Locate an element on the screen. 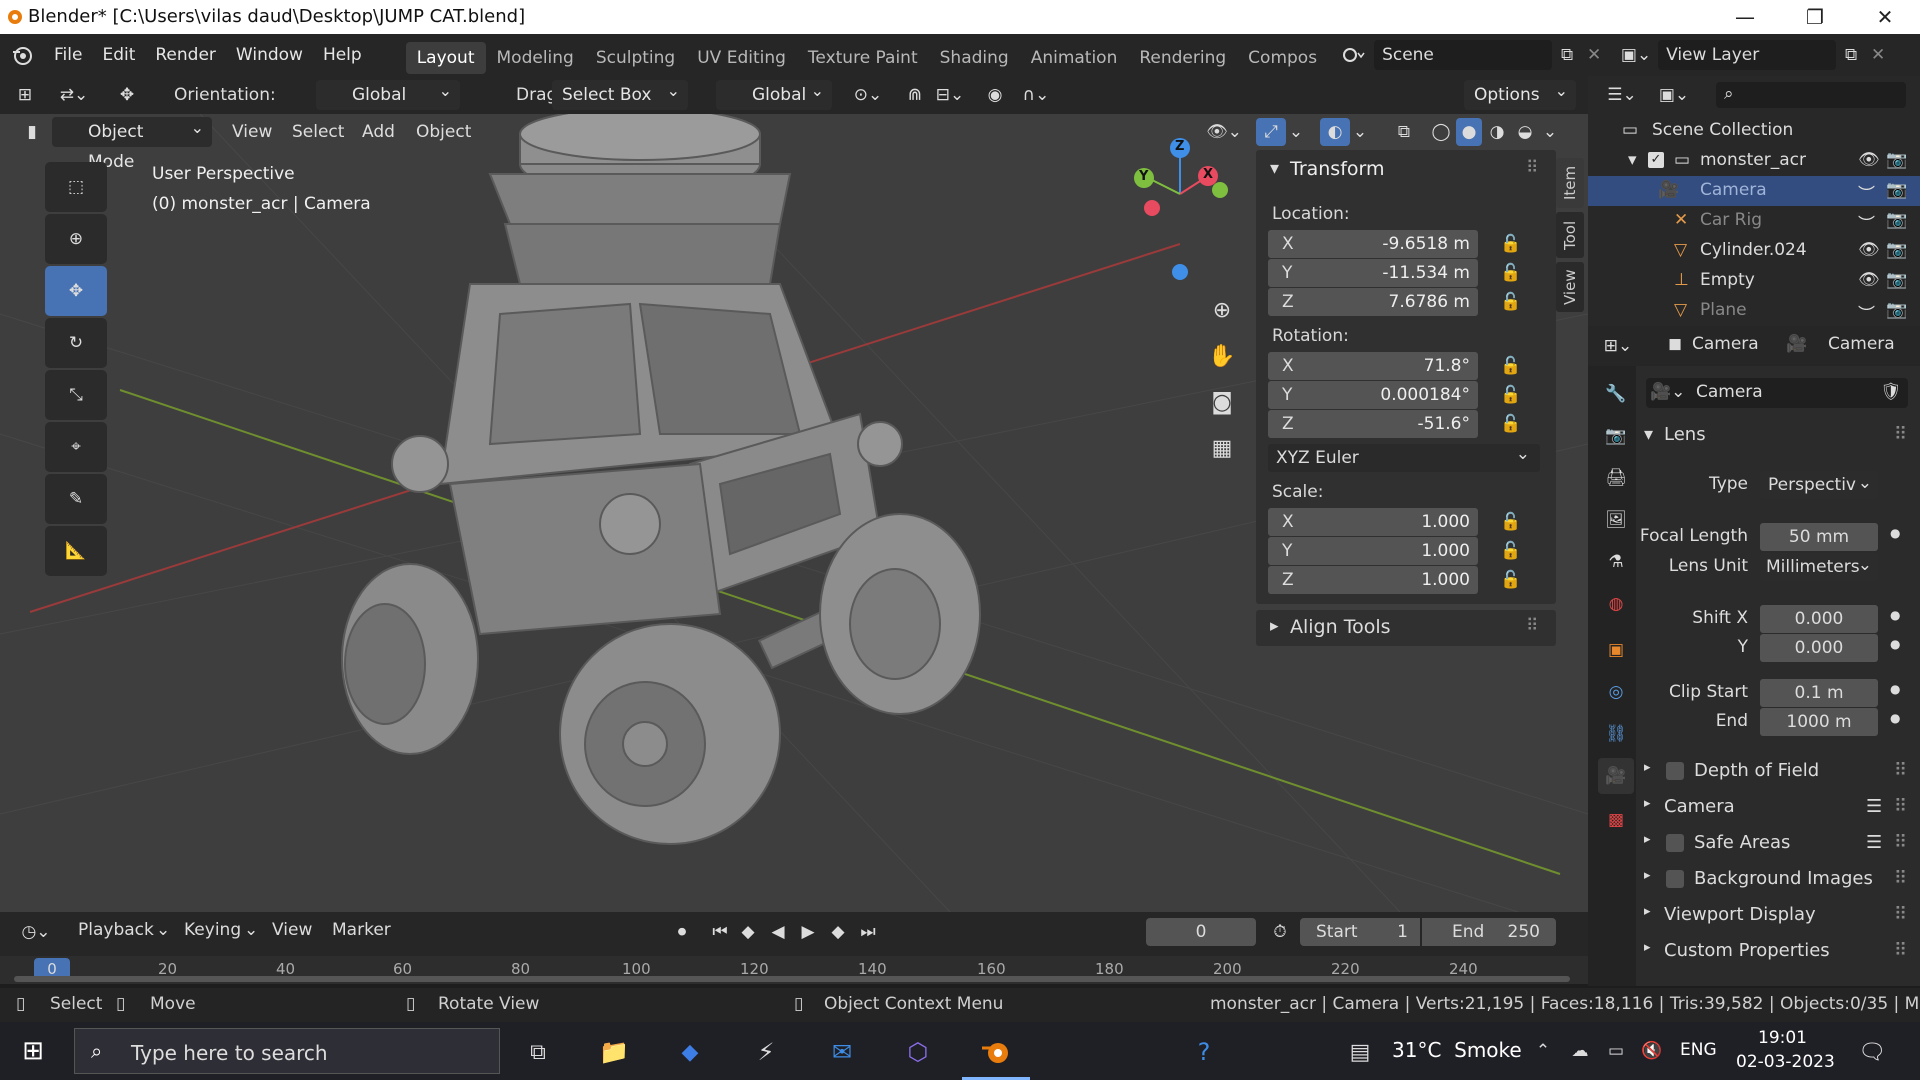 This screenshot has height=1080, width=1920. weather-text: 31°C Smoke is located at coordinates (1457, 1050).